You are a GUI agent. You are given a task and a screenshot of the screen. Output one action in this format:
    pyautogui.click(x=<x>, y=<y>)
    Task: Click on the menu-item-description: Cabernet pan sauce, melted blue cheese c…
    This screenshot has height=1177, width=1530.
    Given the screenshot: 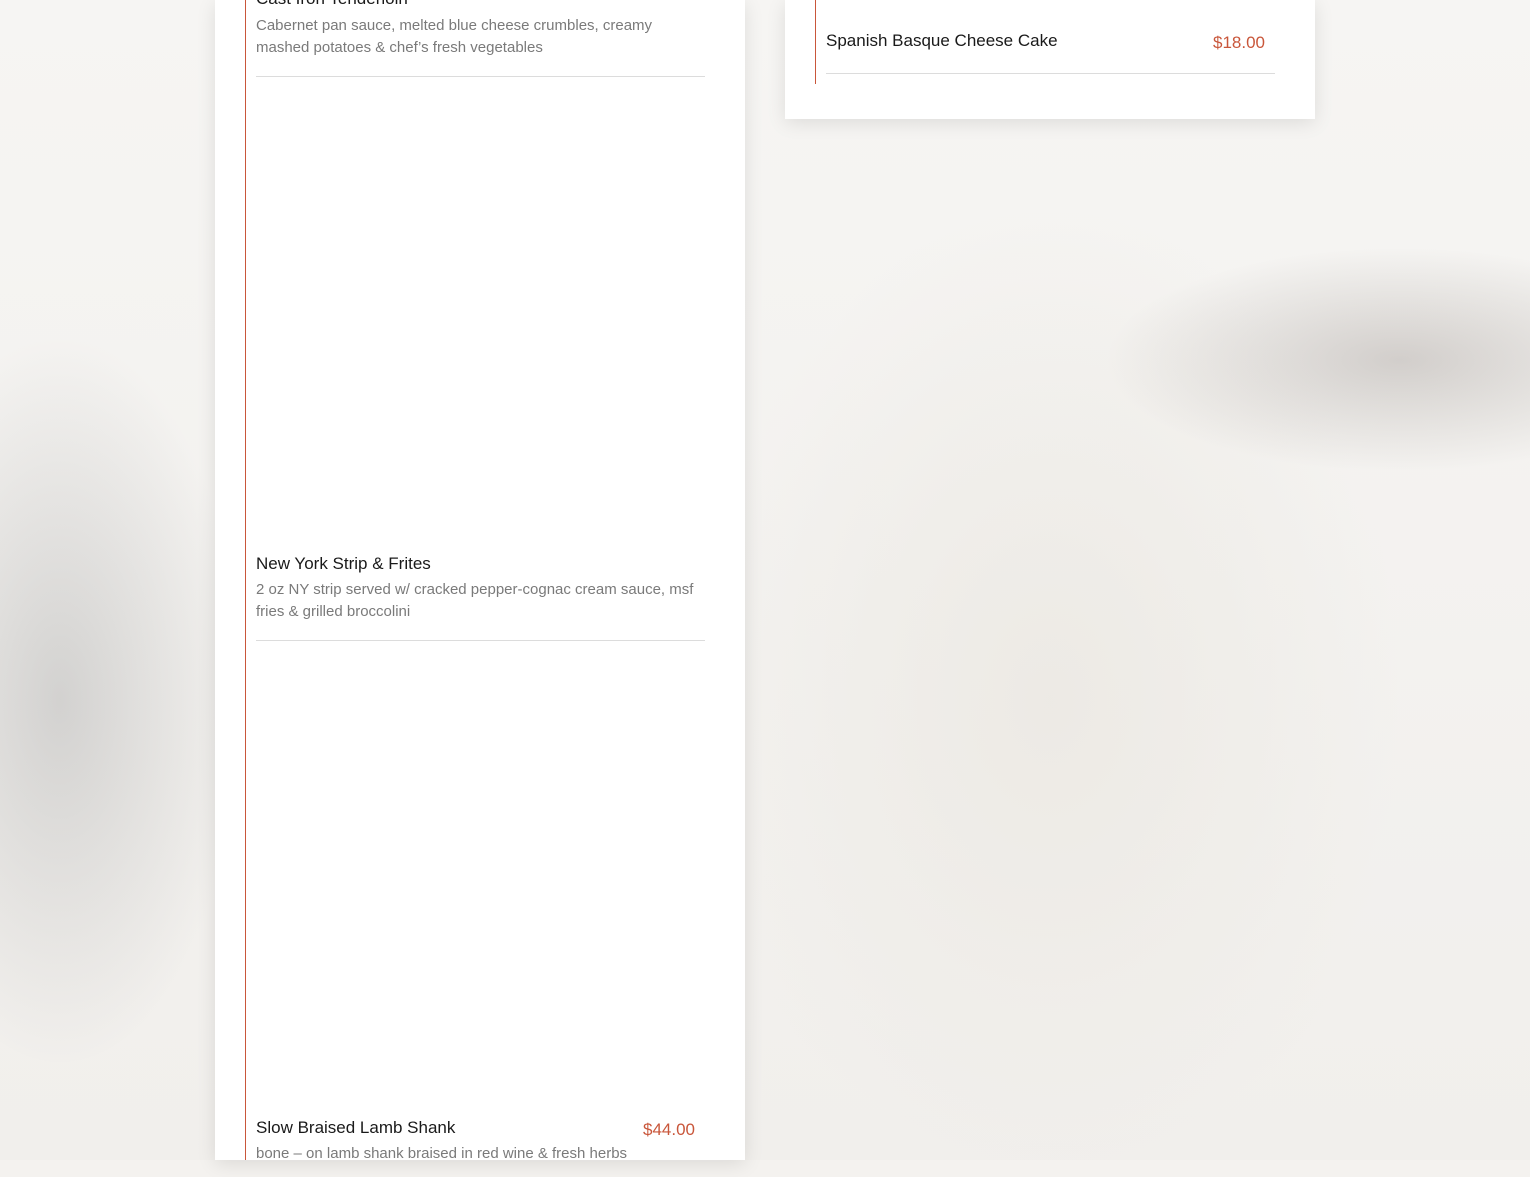 What is the action you would take?
    pyautogui.click(x=454, y=36)
    